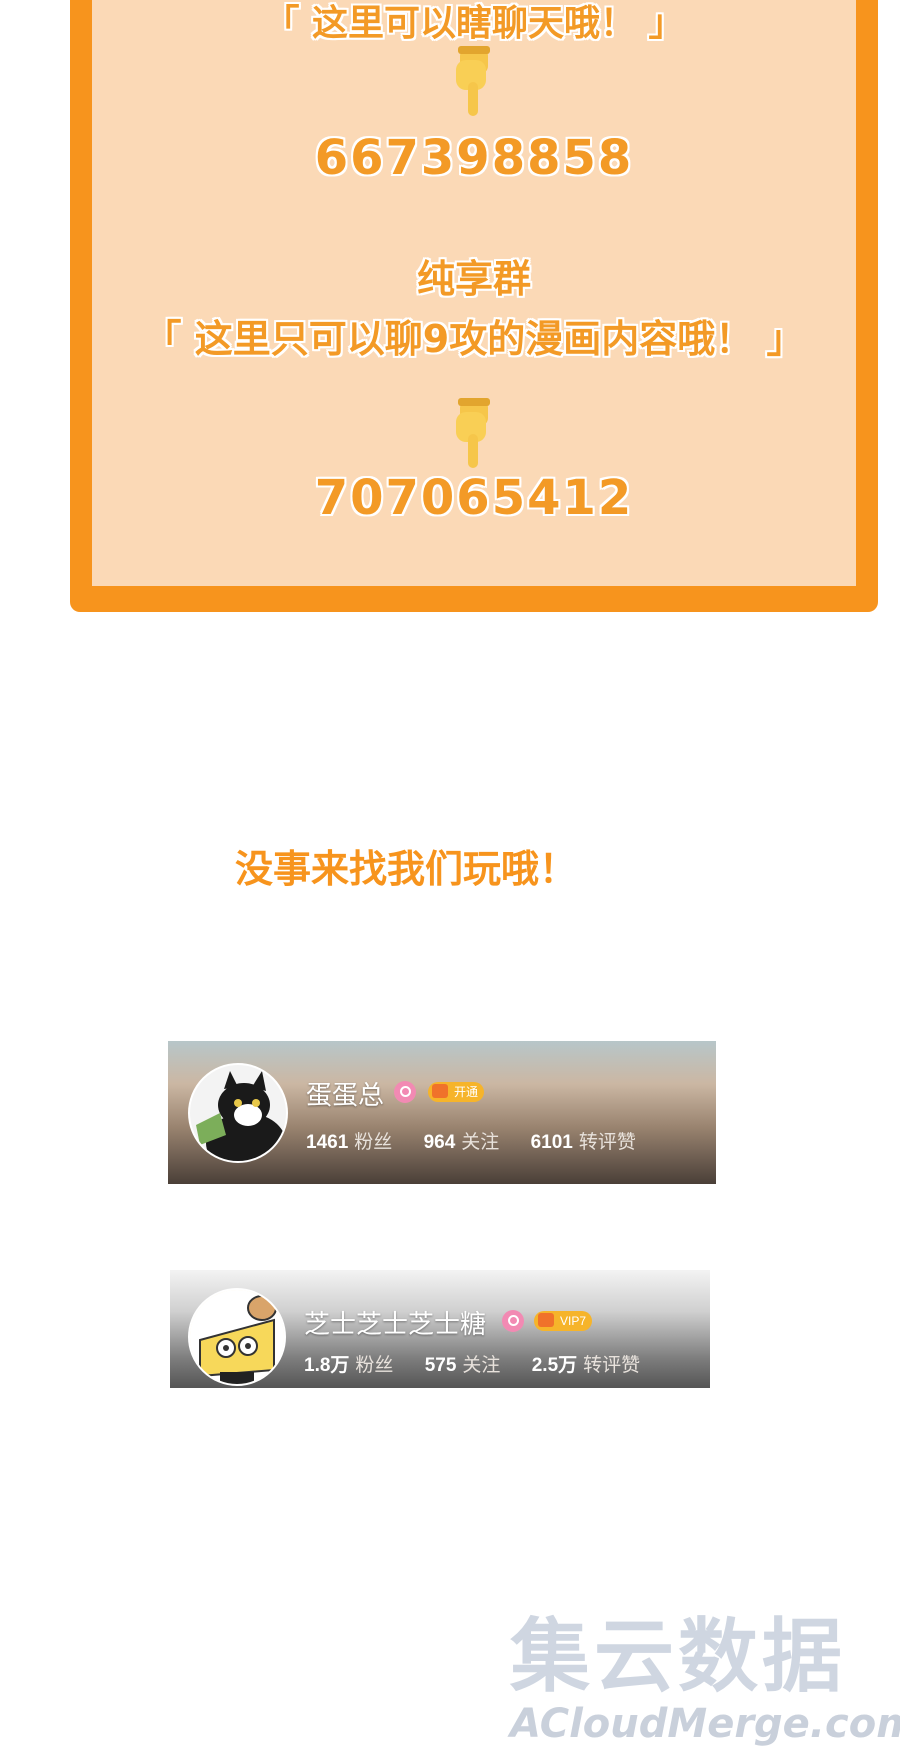 The image size is (900, 1761). Describe the element at coordinates (474, 498) in the screenshot. I see `pure-group-number: 707065412` at that location.